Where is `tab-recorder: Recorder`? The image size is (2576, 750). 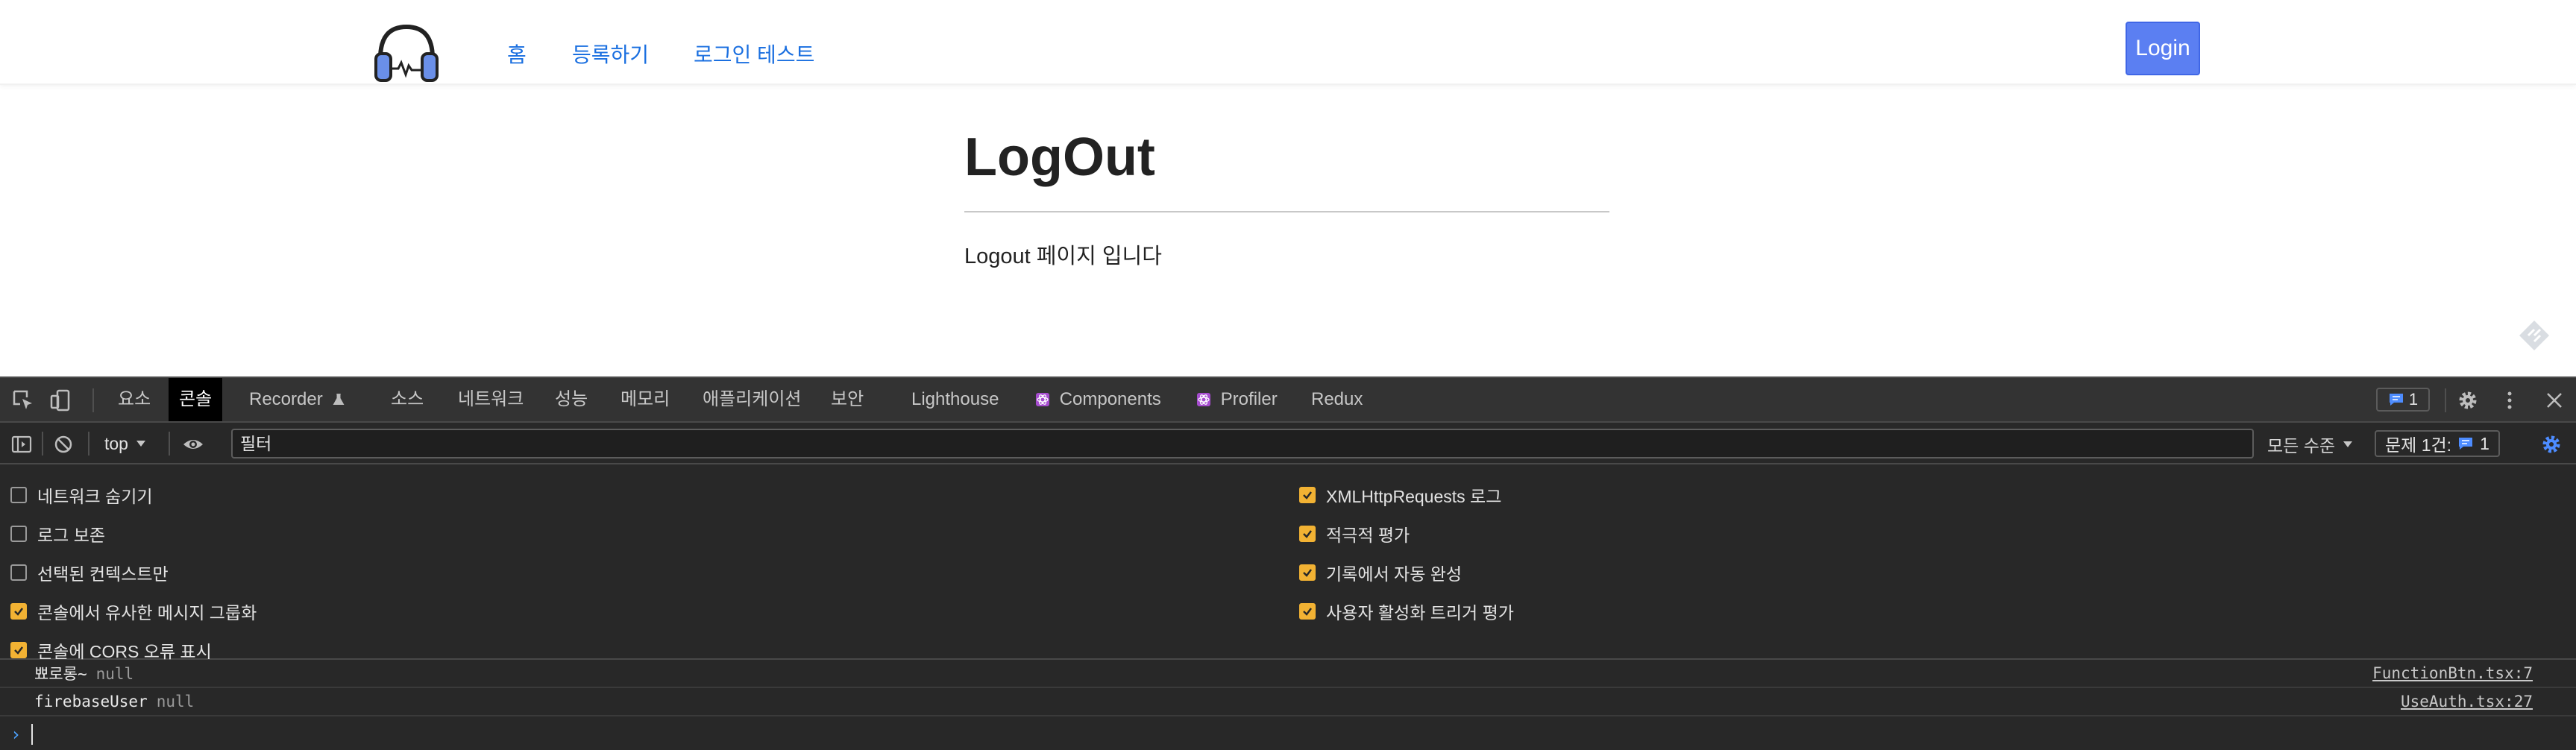
tab-recorder: Recorder is located at coordinates (298, 399).